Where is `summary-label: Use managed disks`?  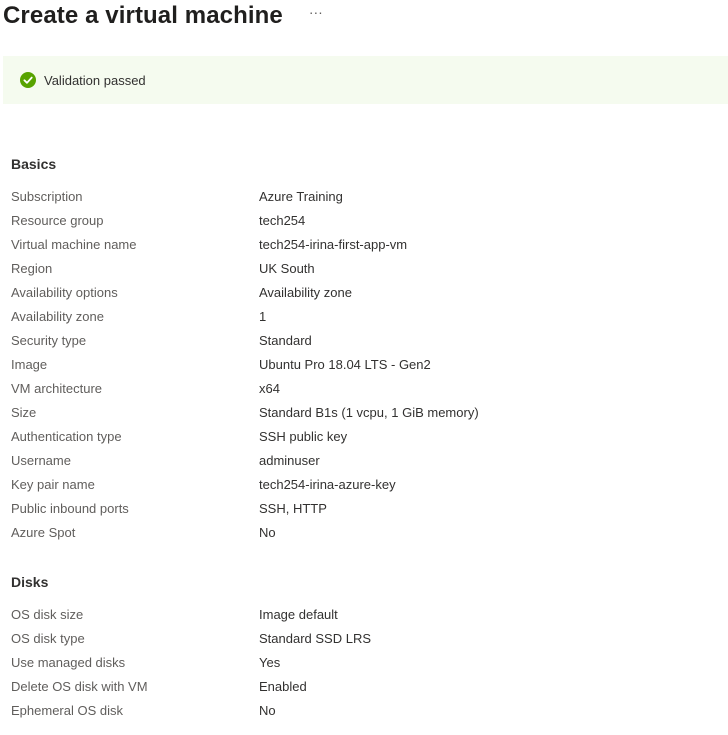
summary-label: Use managed disks is located at coordinates (68, 662).